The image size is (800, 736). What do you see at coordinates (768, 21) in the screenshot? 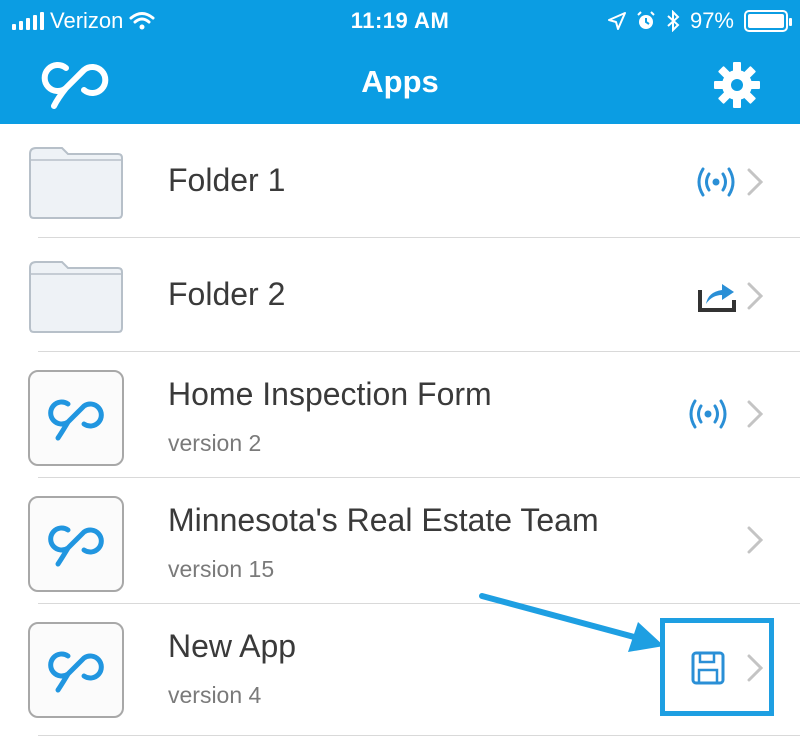
I see `battery-icon` at bounding box center [768, 21].